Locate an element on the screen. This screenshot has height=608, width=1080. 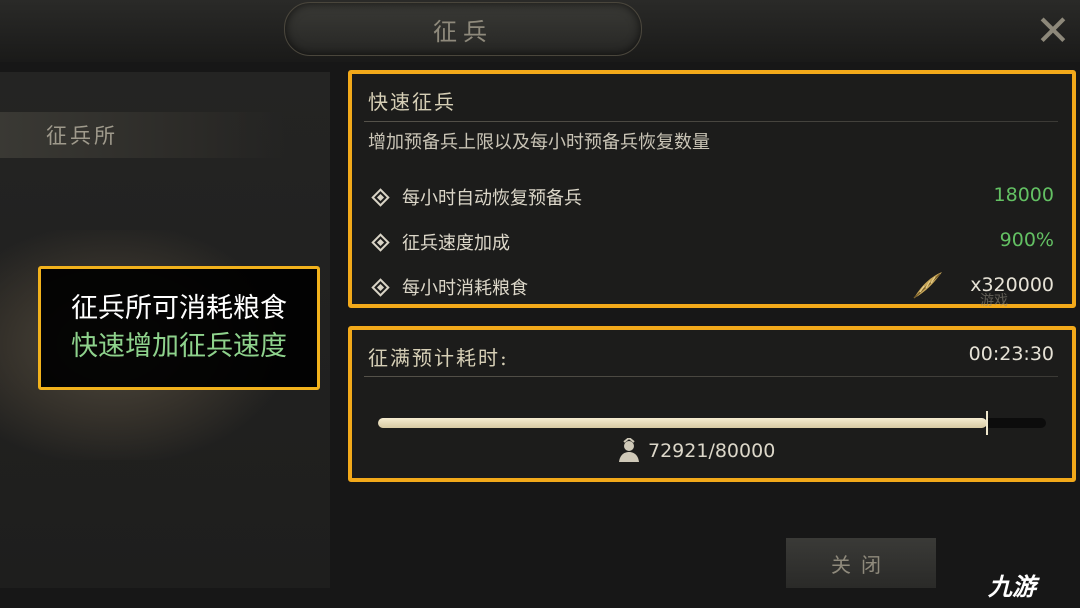
time-estimate-label: 征满预计耗时: is located at coordinates (438, 358).